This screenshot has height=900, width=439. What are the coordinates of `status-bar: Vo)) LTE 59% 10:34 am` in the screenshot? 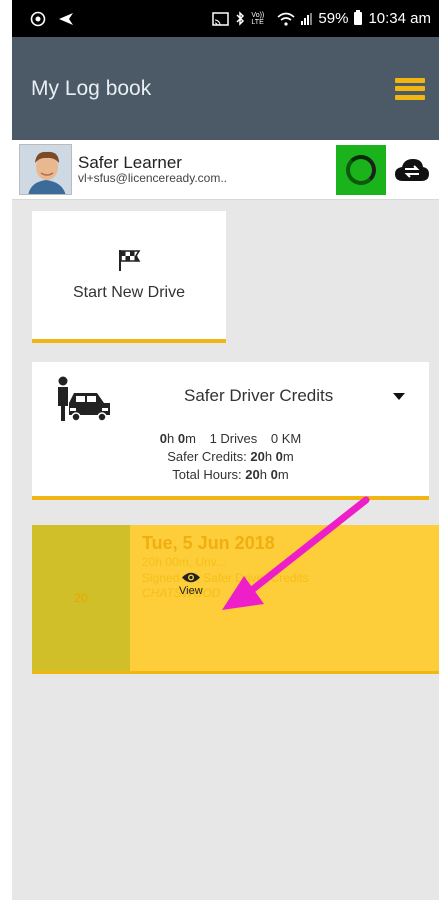 It's located at (225, 18).